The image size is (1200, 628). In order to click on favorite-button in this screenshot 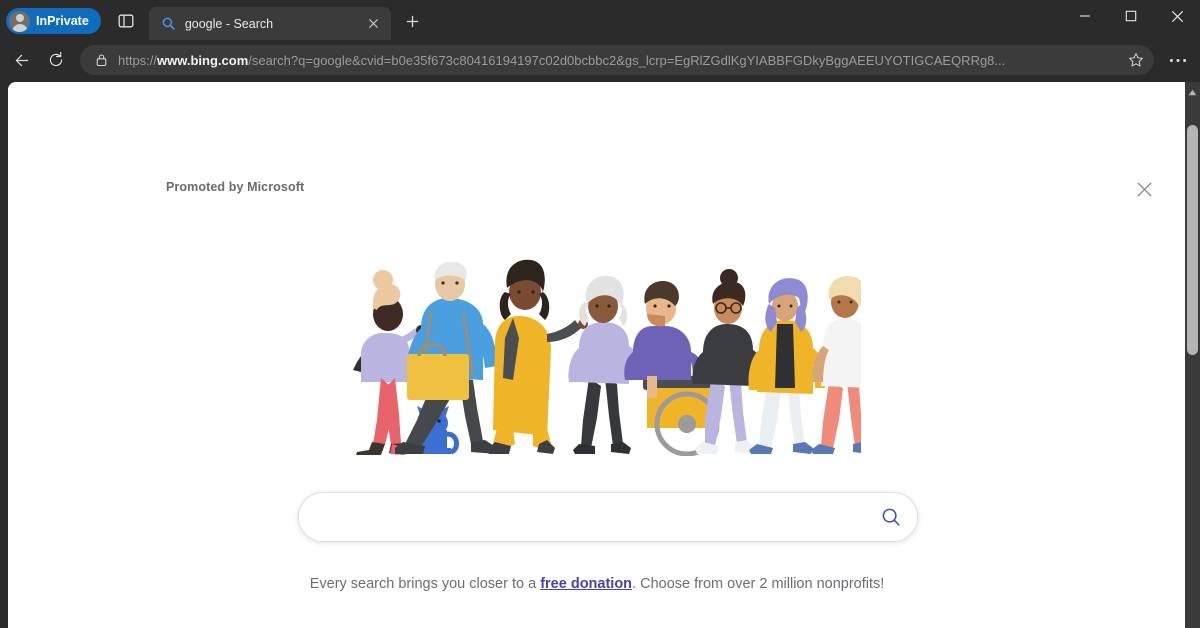, I will do `click(1136, 60)`.